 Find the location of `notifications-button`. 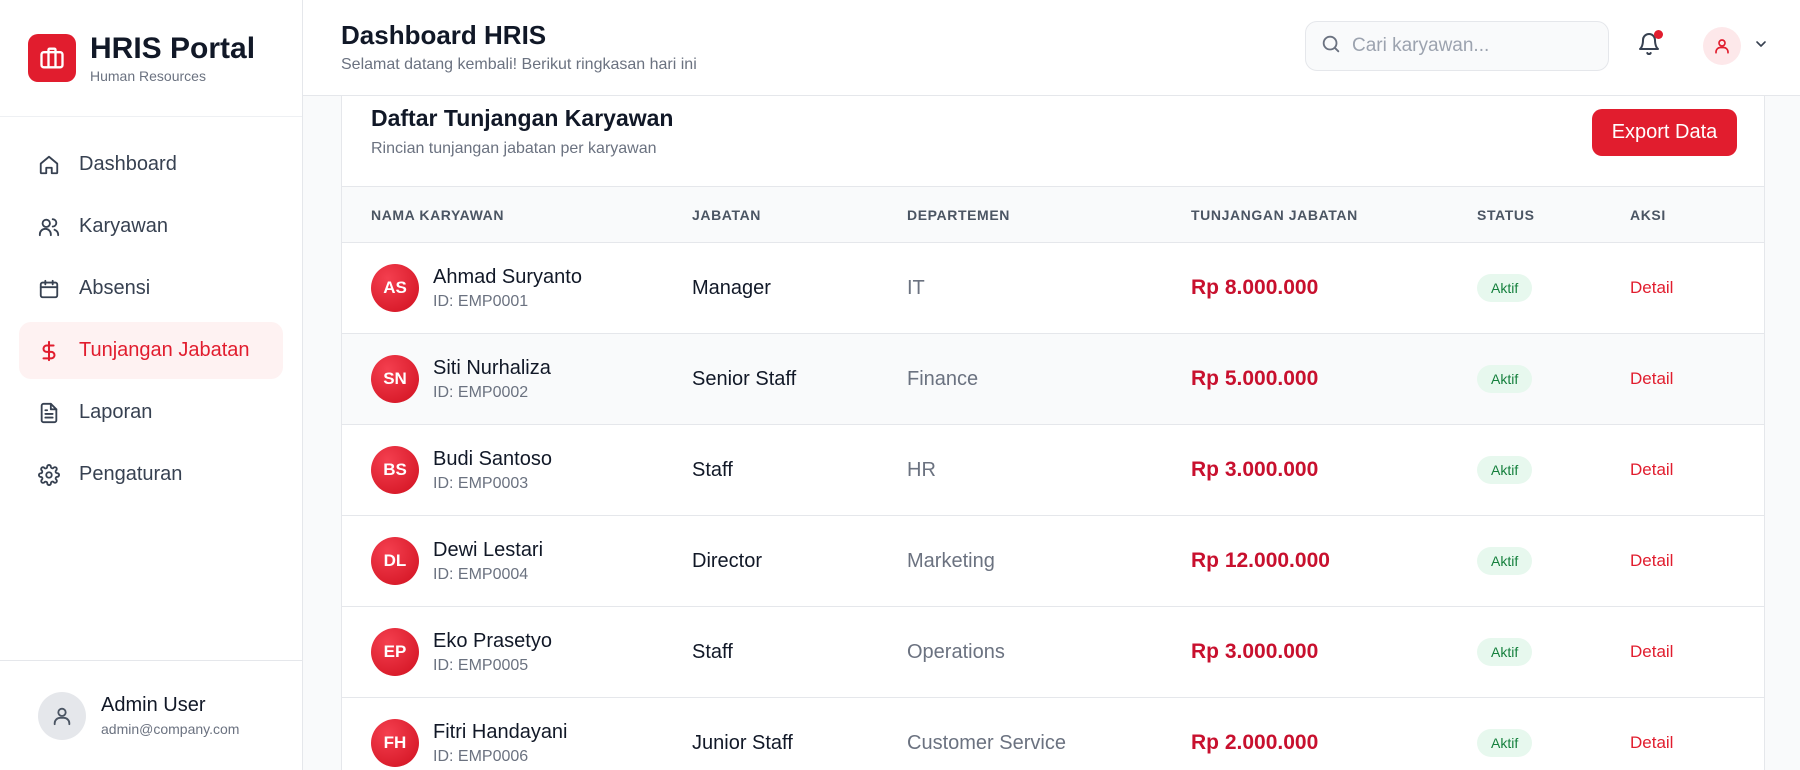

notifications-button is located at coordinates (1649, 46).